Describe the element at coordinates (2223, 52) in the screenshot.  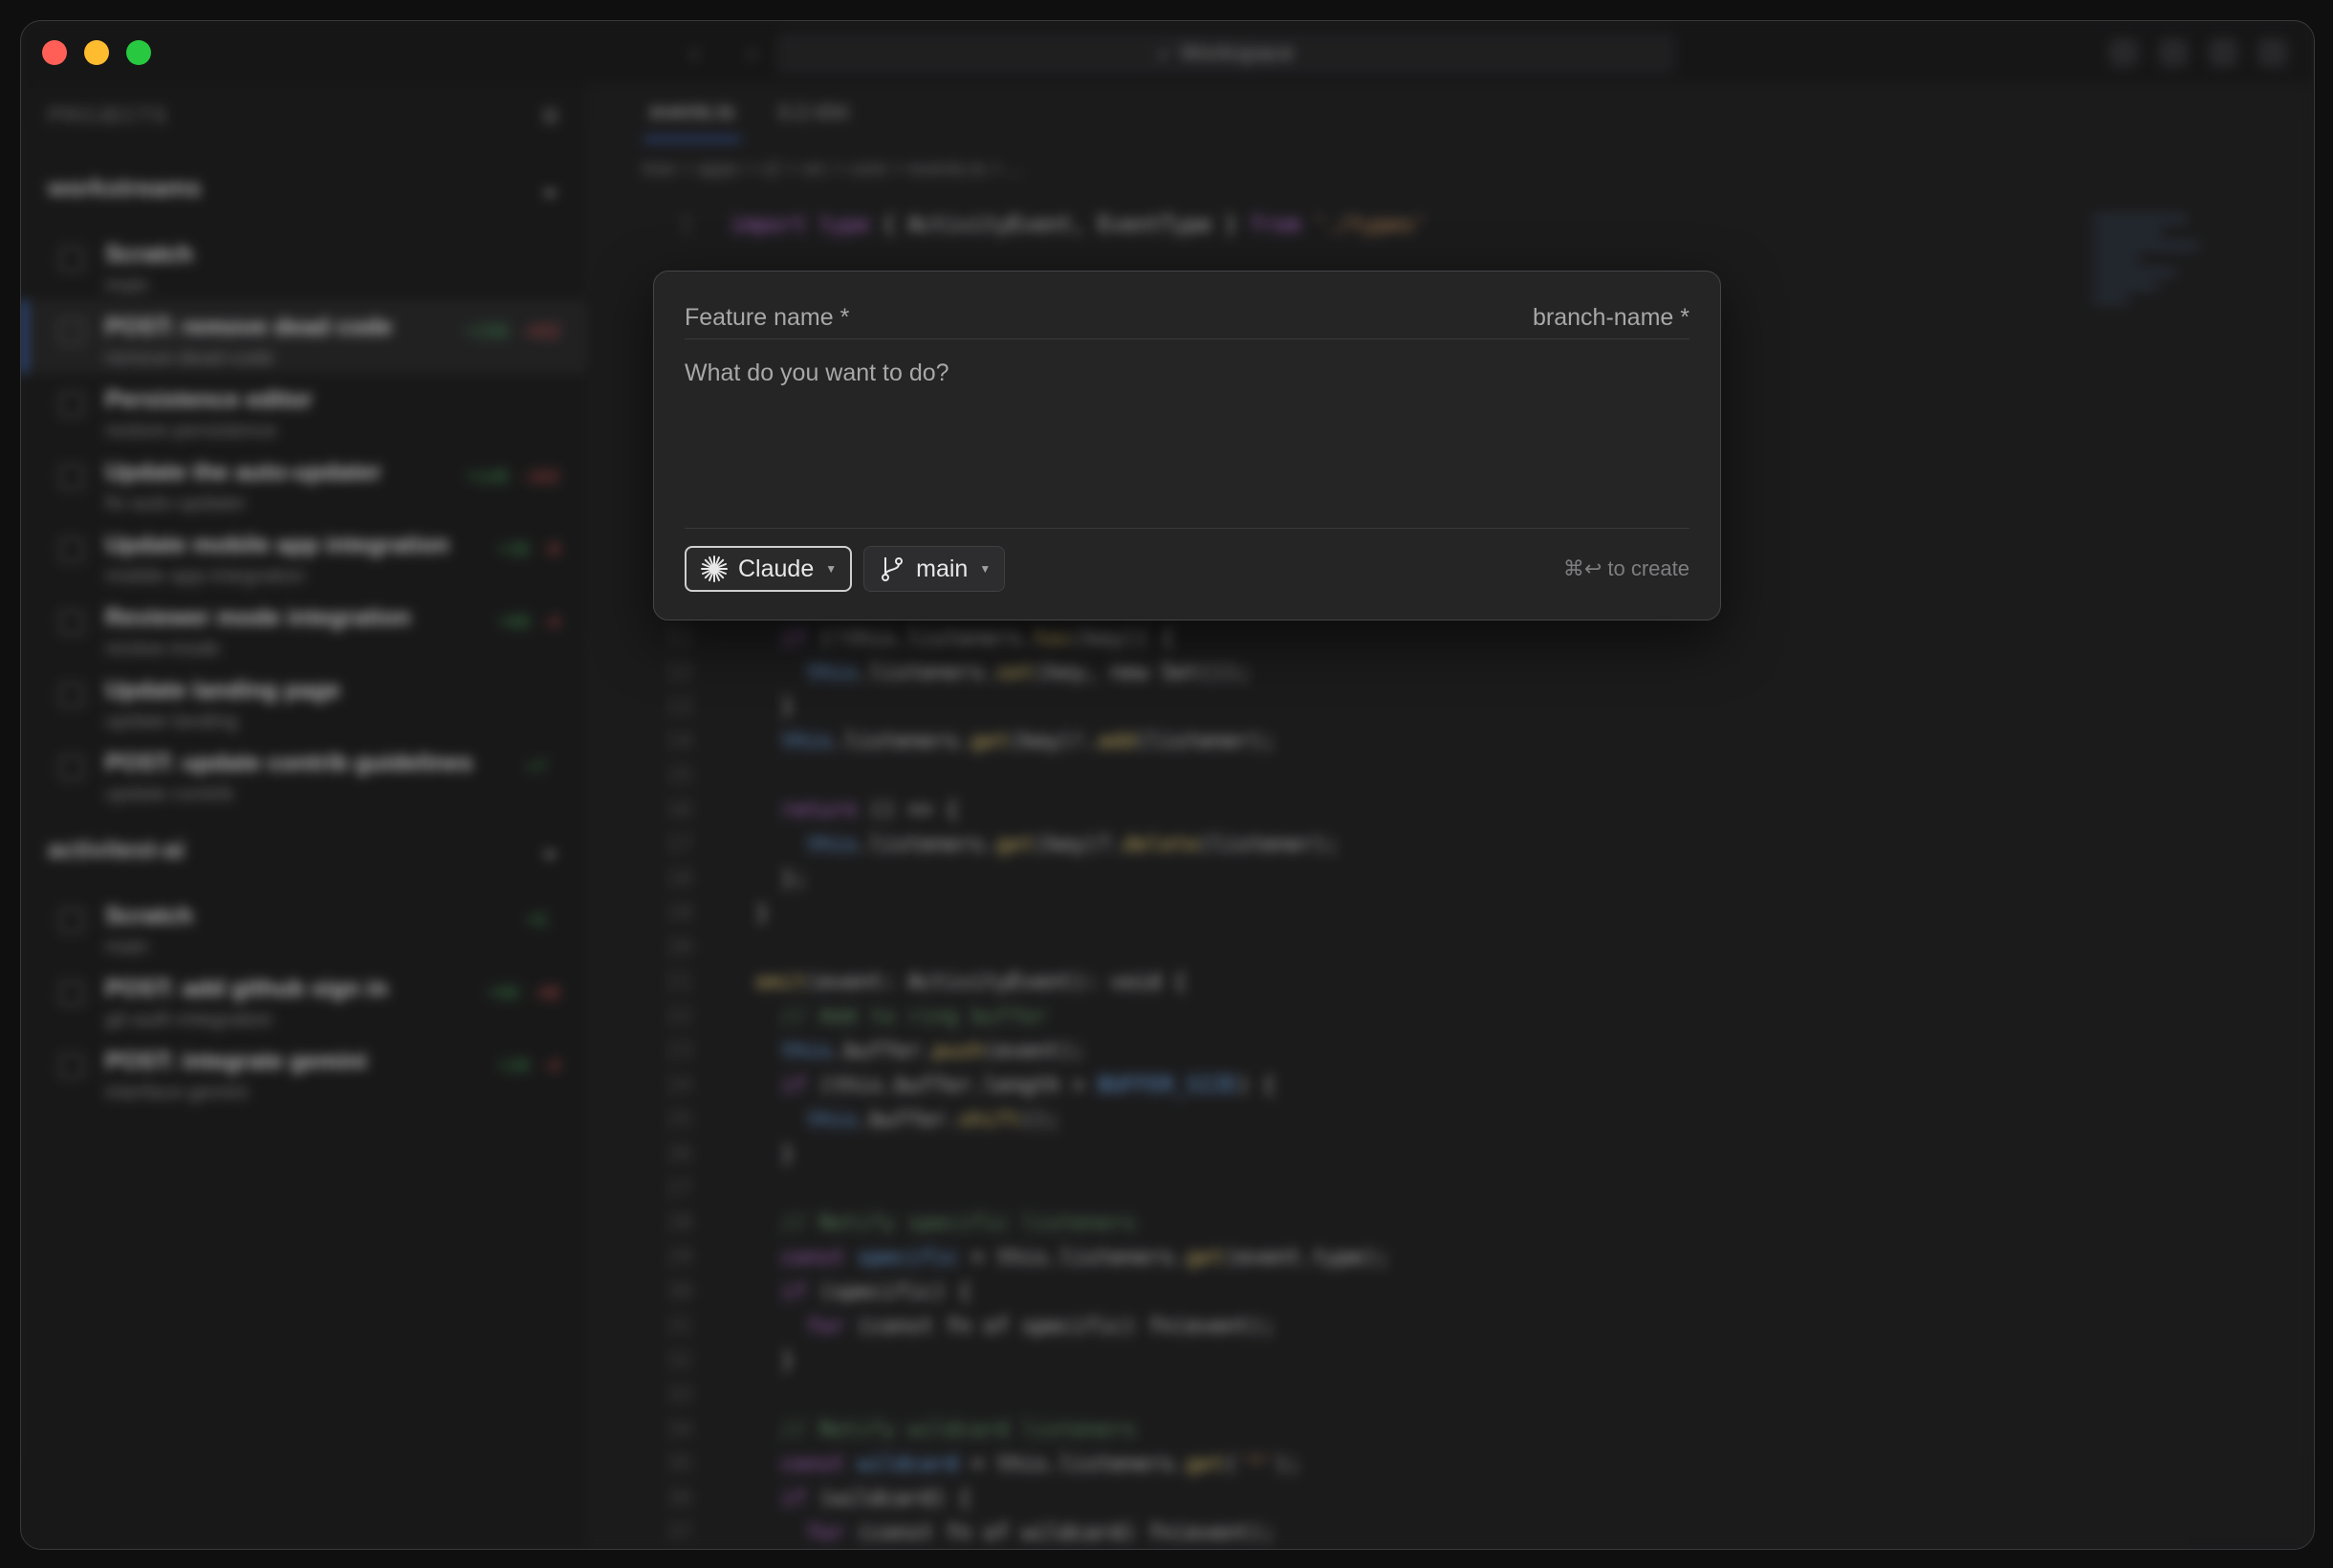
I see `theme-icon` at that location.